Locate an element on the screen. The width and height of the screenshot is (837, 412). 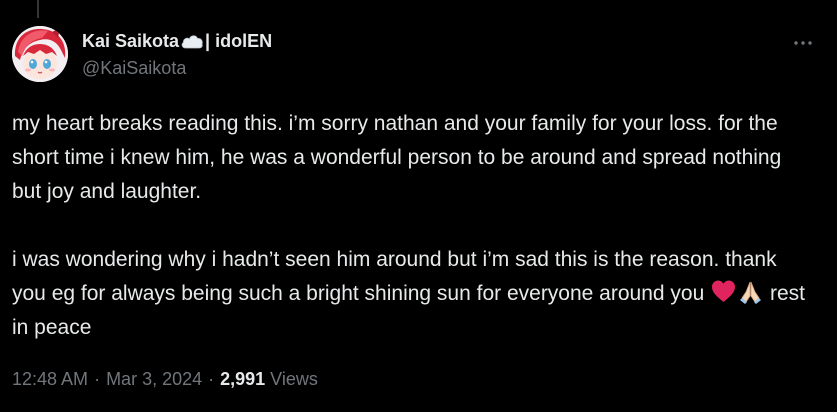
avatar is located at coordinates (40, 54).